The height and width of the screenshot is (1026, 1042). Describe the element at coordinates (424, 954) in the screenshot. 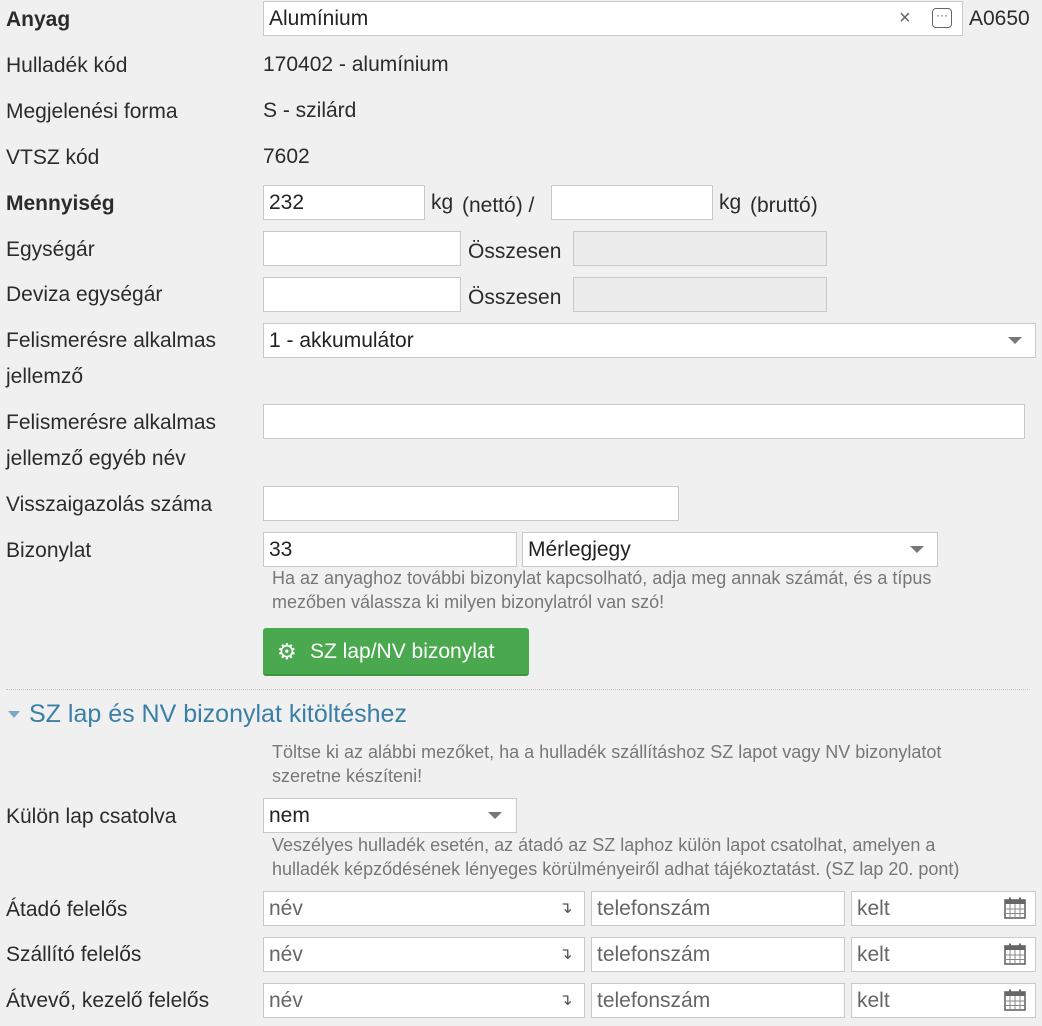

I see `szallito-nev-input: név` at that location.